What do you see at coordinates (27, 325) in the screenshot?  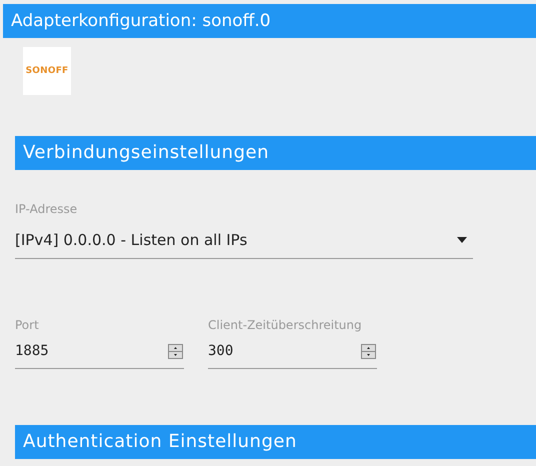 I see `field-label: Port` at bounding box center [27, 325].